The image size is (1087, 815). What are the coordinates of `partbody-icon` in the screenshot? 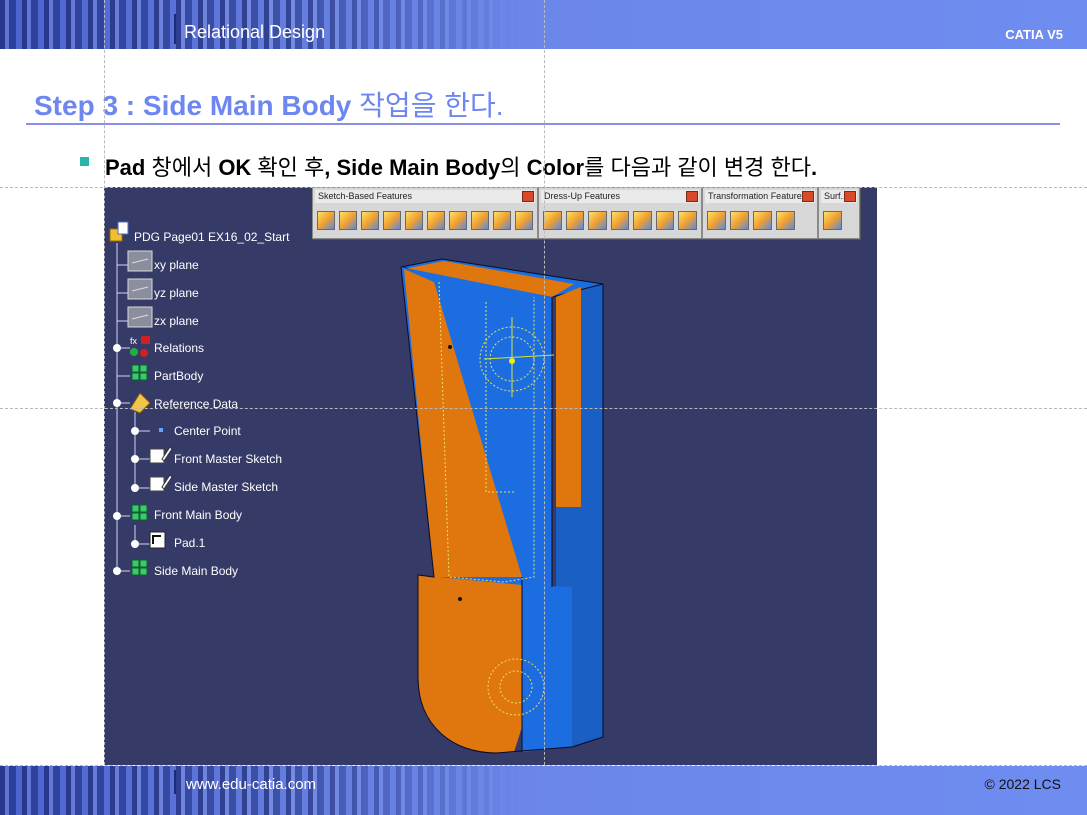 It's located at (139, 372).